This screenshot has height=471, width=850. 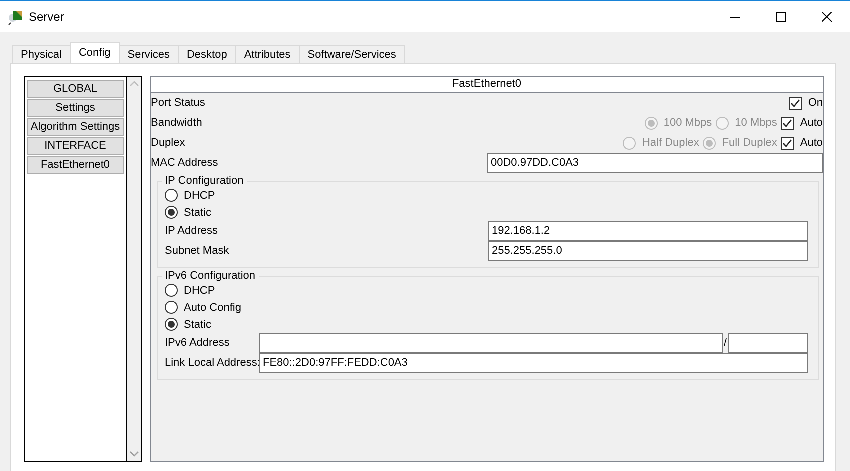 I want to click on sidebar-item: FastEthernet0, so click(x=75, y=165).